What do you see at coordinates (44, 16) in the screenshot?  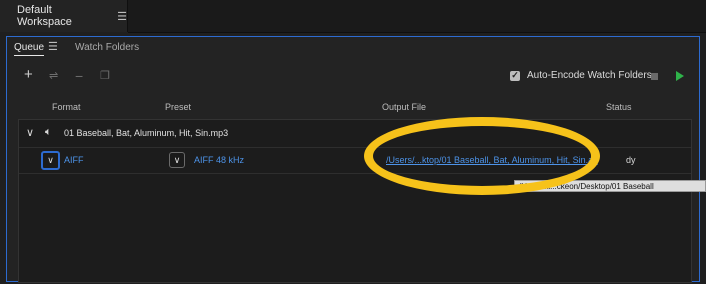 I see `workspace-tab-label: Default Workspace` at bounding box center [44, 16].